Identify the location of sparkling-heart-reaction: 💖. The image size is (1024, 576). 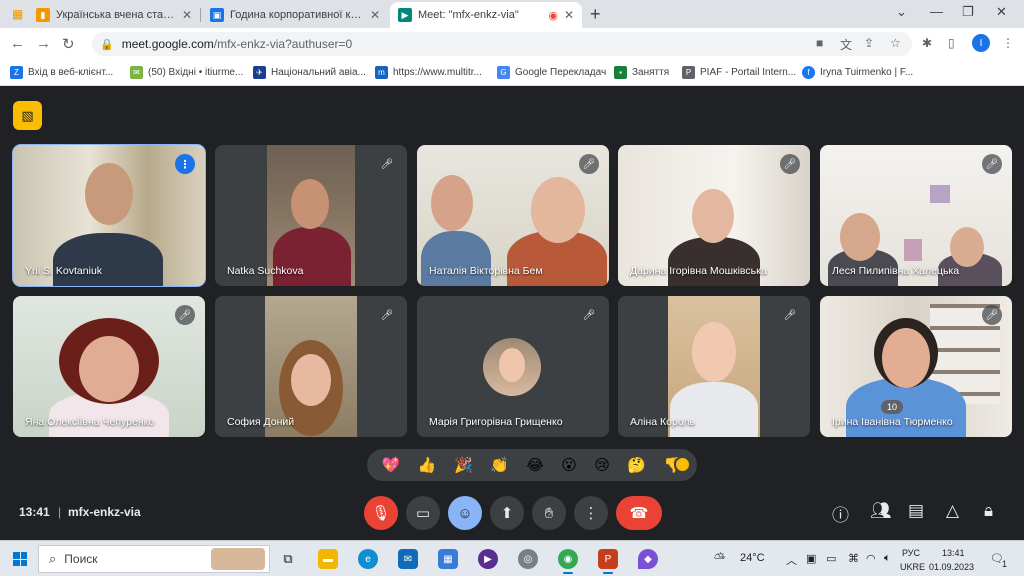
(391, 465).